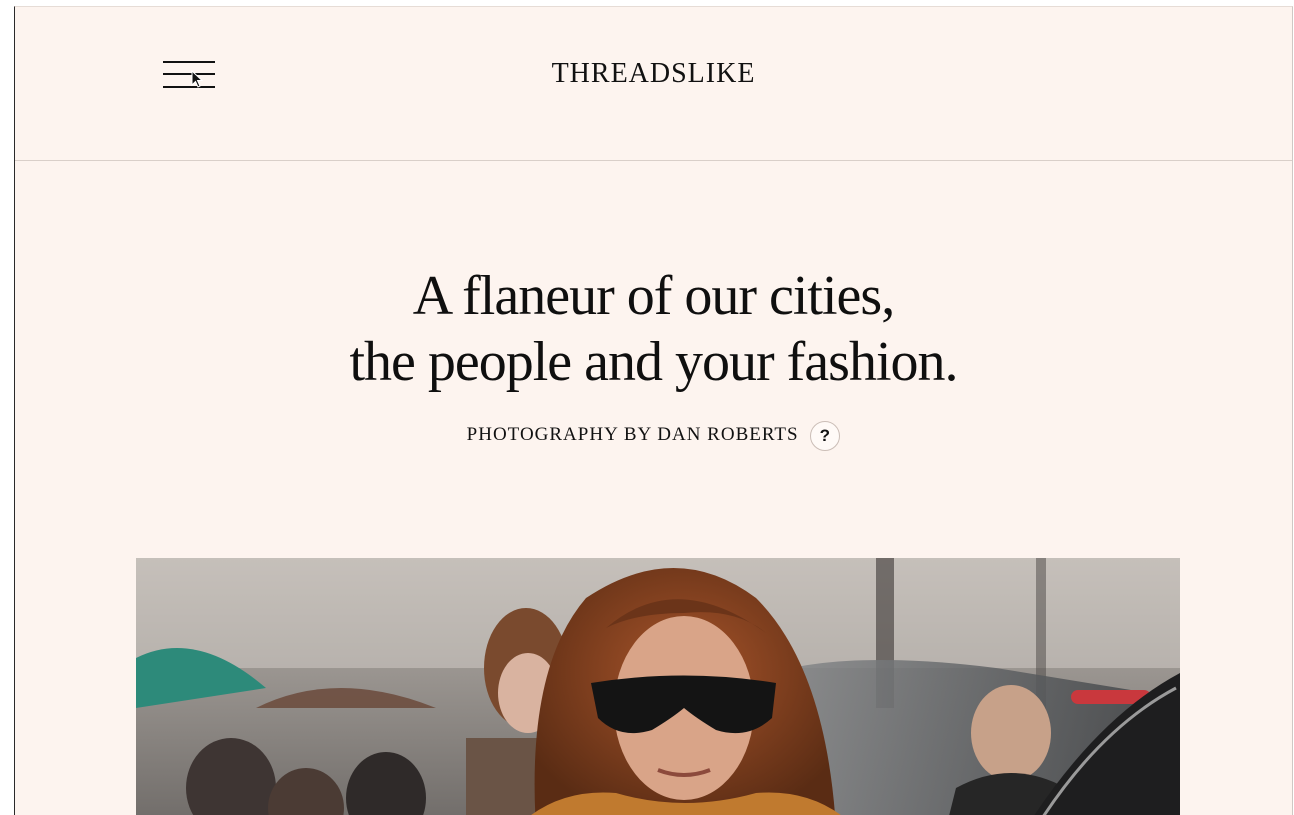 This screenshot has height=815, width=1294. Describe the element at coordinates (632, 434) in the screenshot. I see `byline-text: PHOTOGRAPHY BY DAN ROBERTS` at that location.